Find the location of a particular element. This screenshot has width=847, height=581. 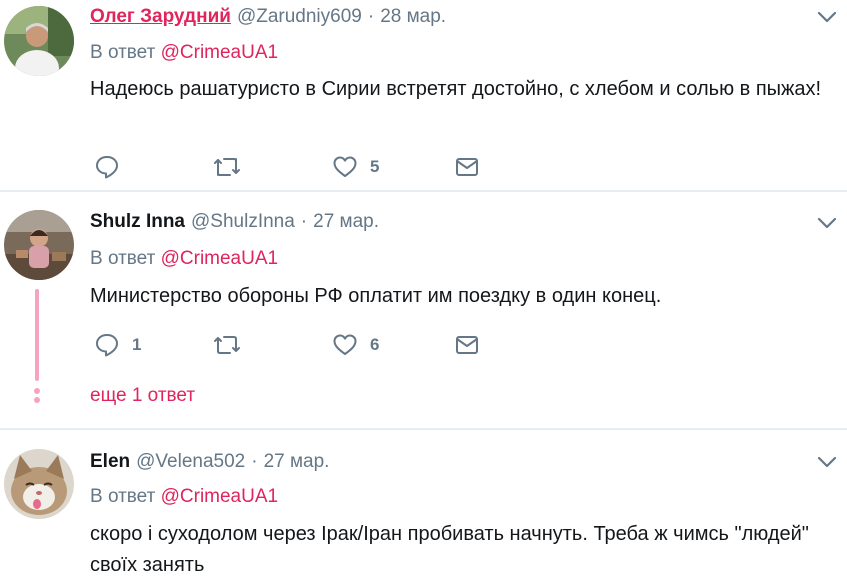

author-name: Shulz Inna is located at coordinates (137, 221).